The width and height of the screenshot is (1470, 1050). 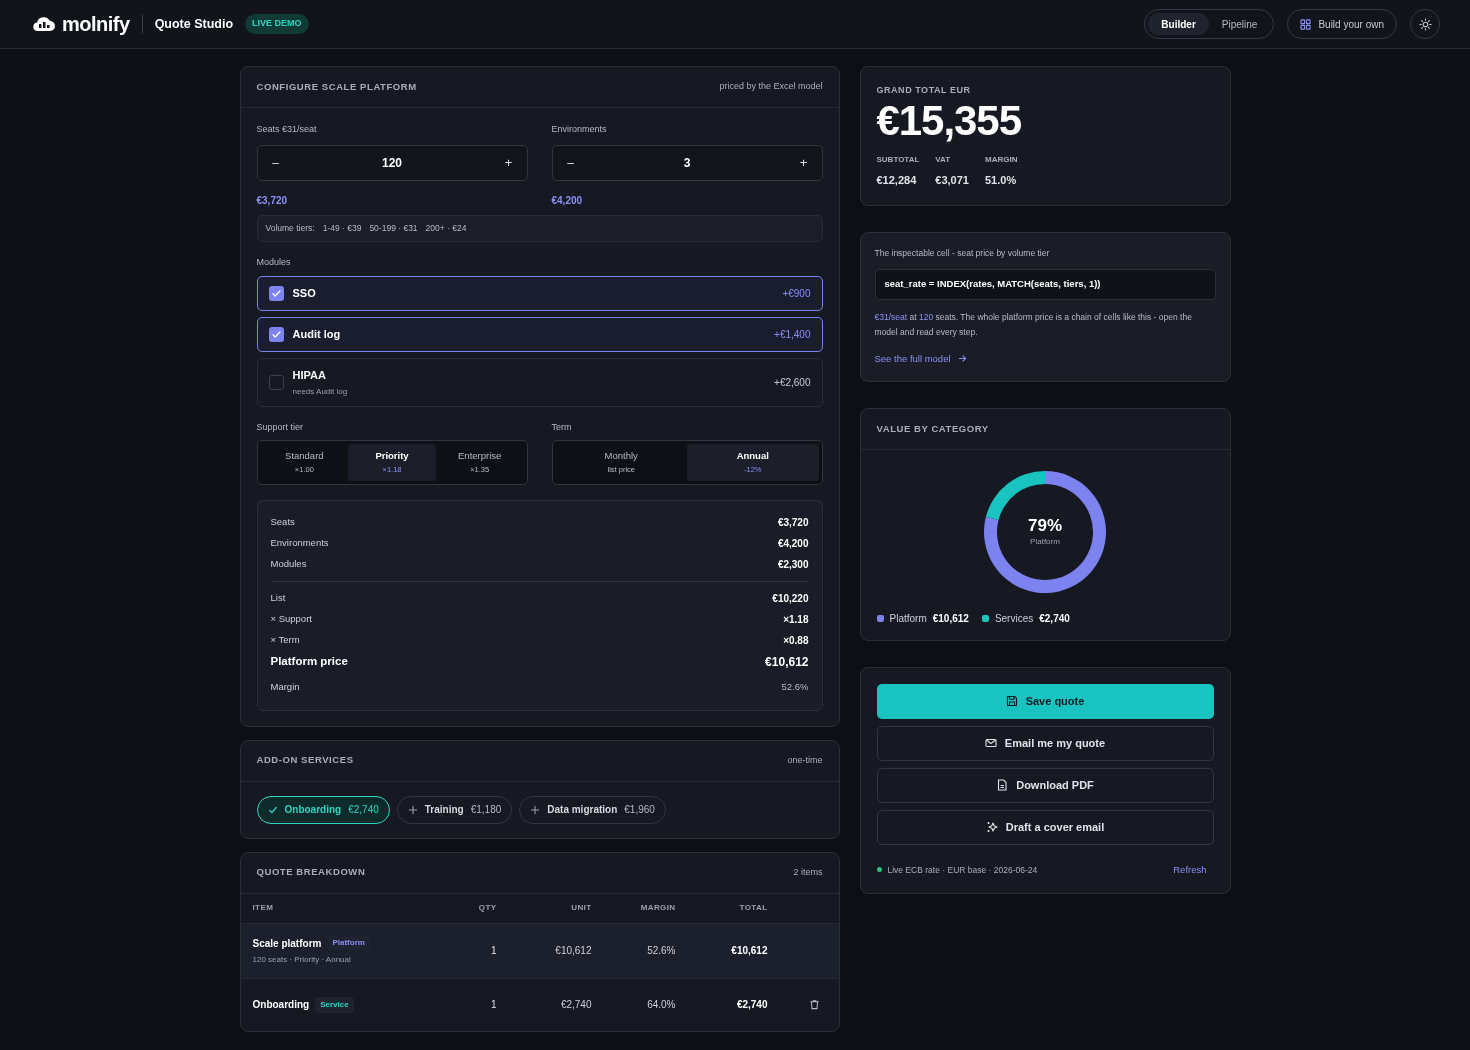 I want to click on category-tag: Service, so click(x=334, y=1004).